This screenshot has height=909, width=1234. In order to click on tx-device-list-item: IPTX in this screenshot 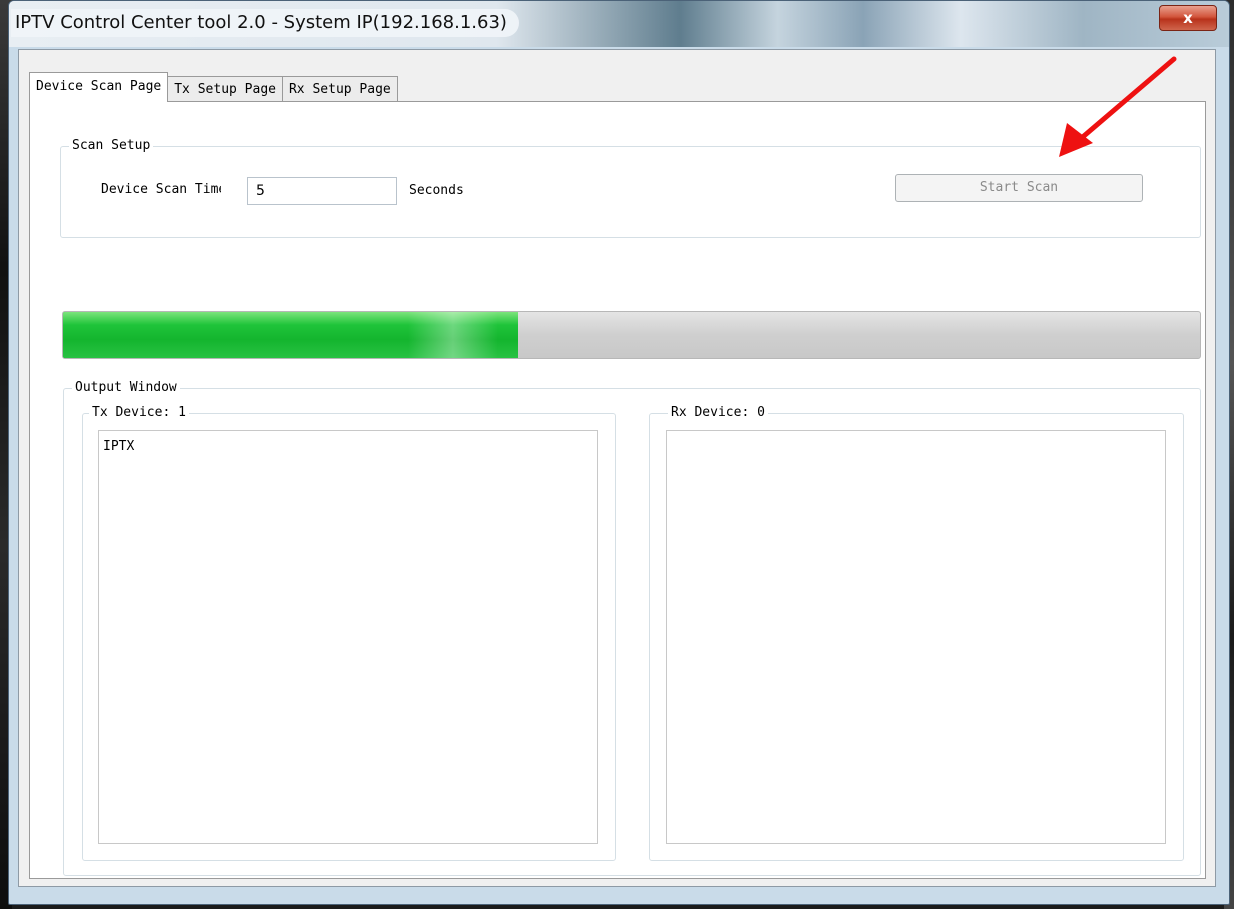, I will do `click(348, 447)`.